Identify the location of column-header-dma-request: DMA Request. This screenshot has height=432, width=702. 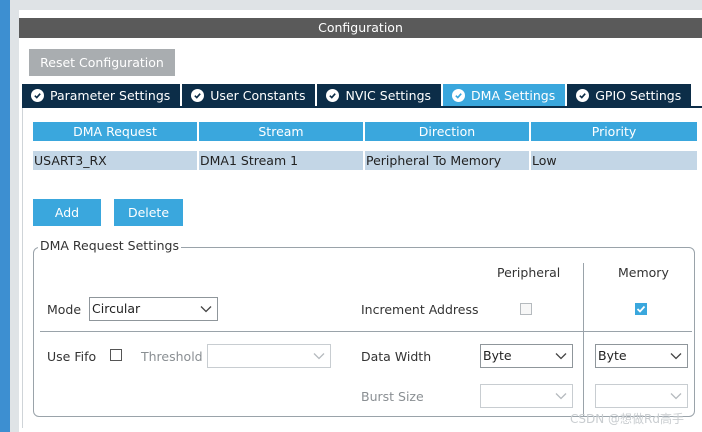
(116, 131).